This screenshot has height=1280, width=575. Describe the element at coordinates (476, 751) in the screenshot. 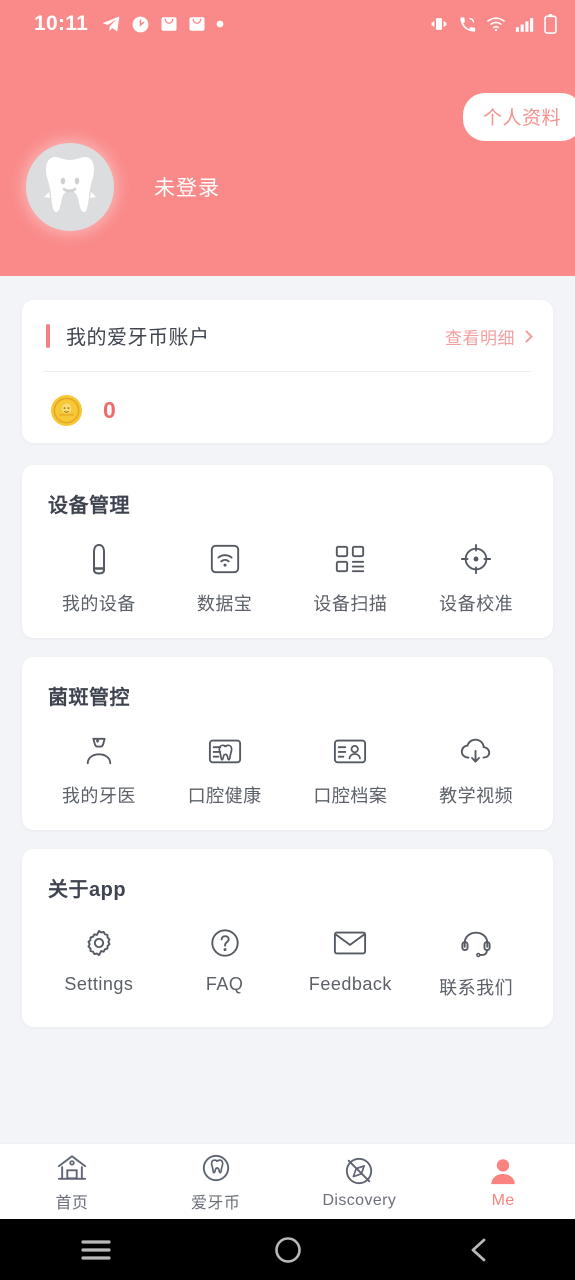

I see `cloud-download-icon` at that location.